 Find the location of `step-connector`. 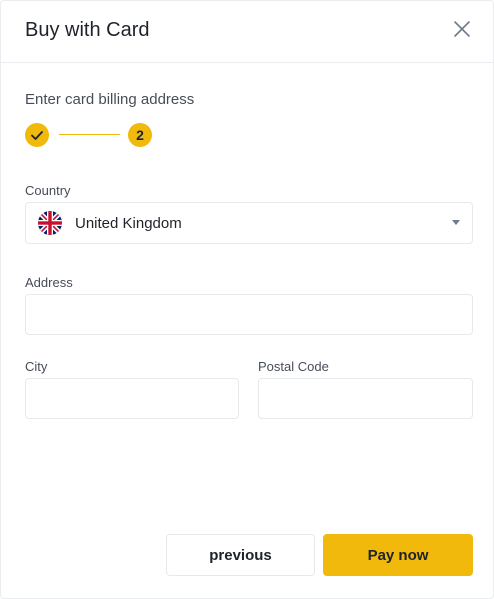

step-connector is located at coordinates (89, 134).